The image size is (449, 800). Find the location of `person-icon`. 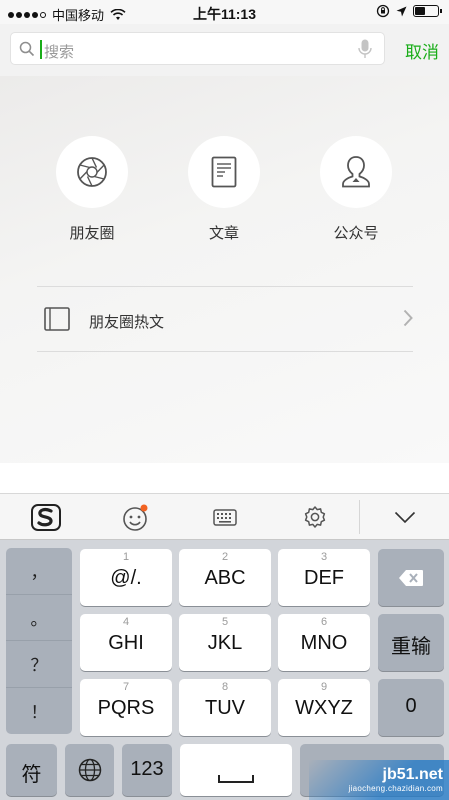

person-icon is located at coordinates (356, 172).